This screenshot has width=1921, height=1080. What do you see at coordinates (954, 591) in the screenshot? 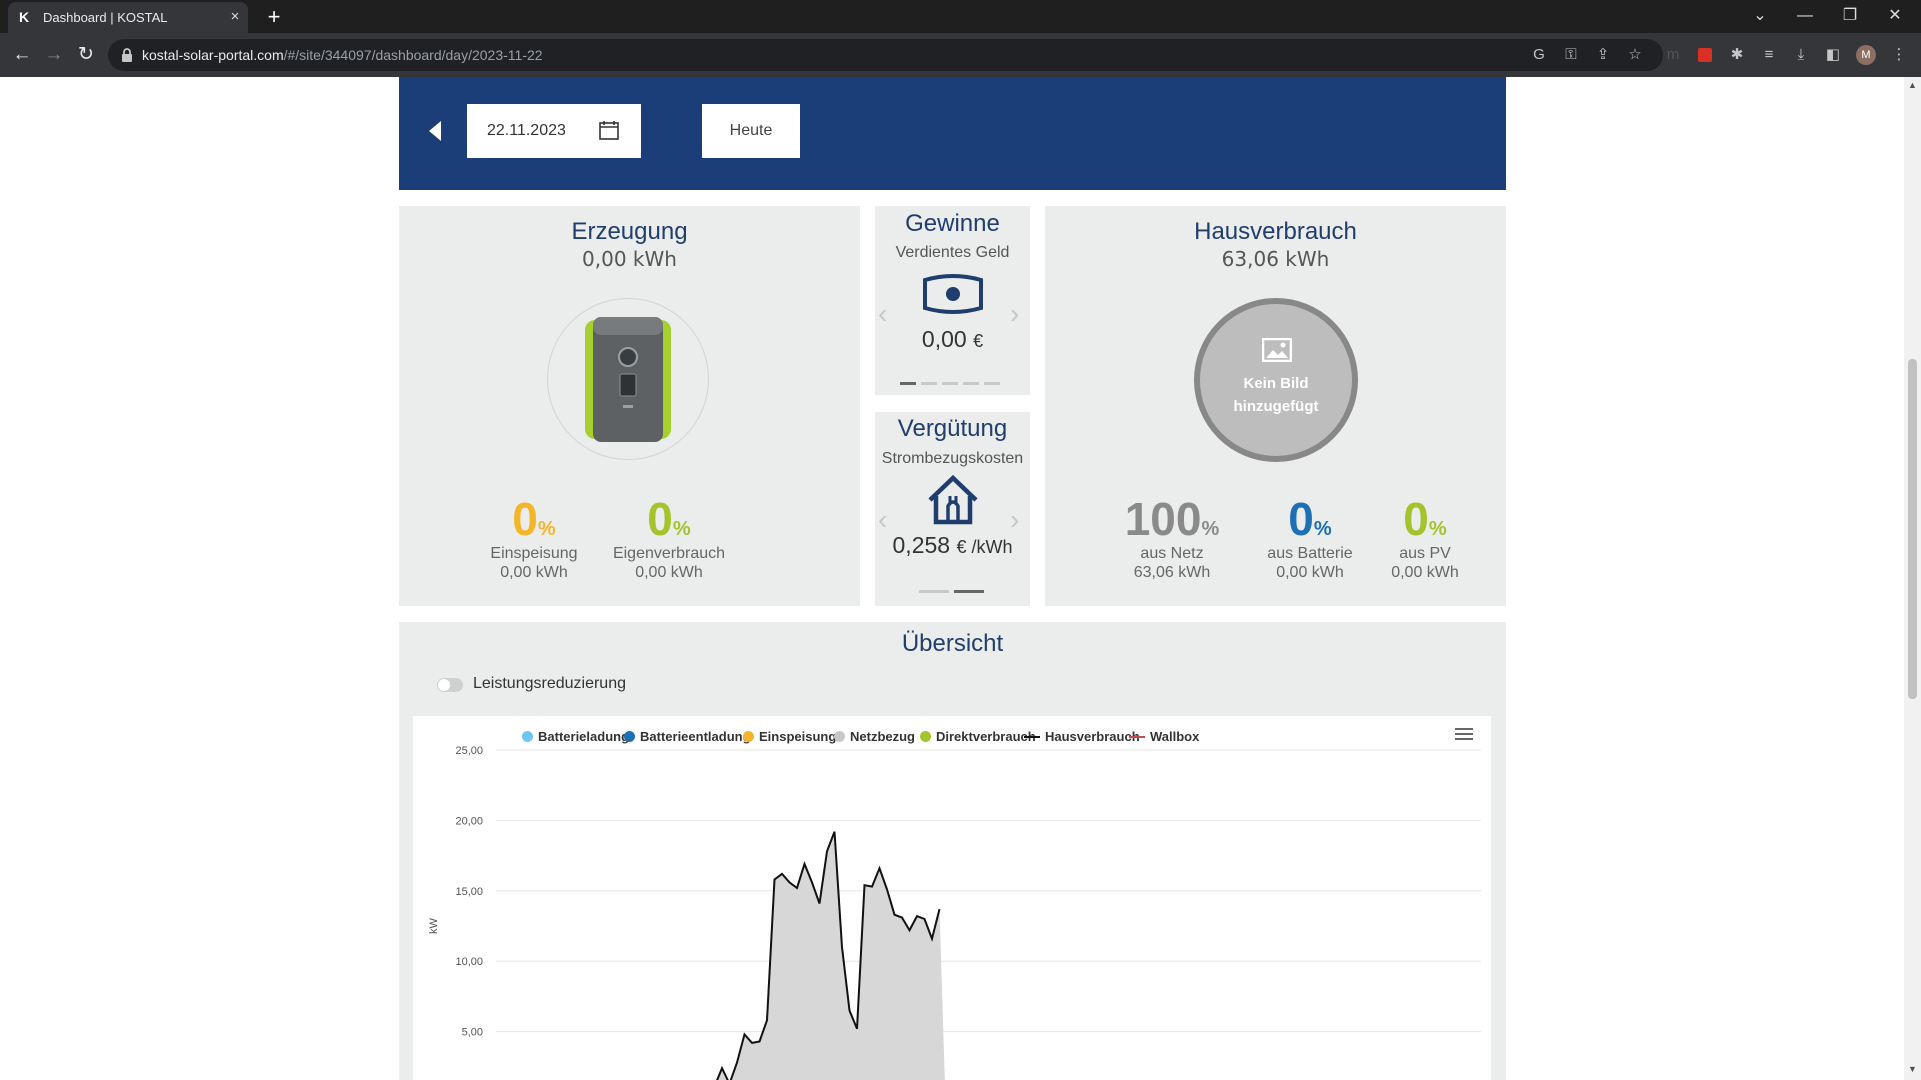
I see `verguetung-carousel-dots` at bounding box center [954, 591].